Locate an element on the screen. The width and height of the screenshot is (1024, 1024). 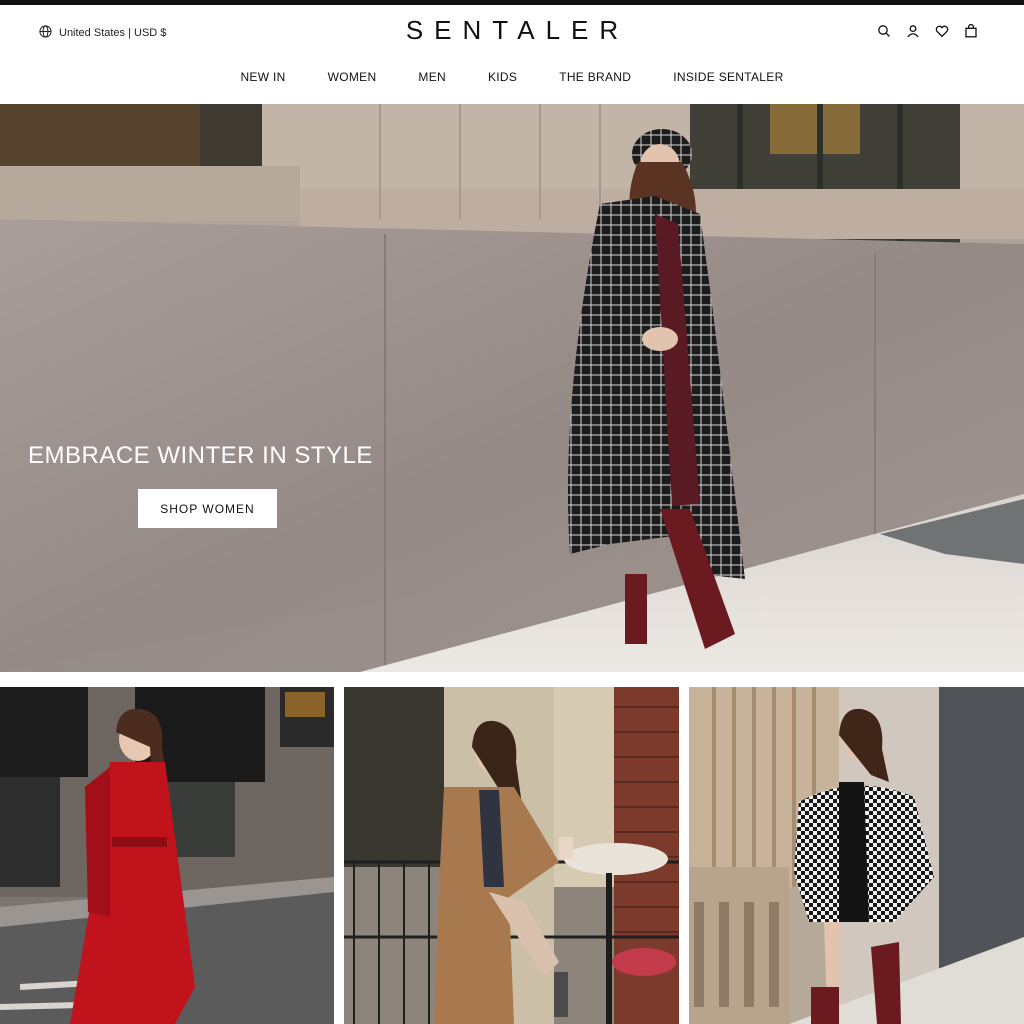
red-coat-image is located at coordinates (167, 855).